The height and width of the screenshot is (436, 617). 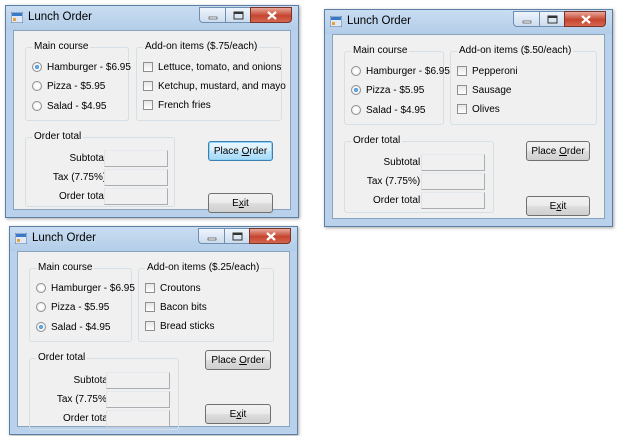 What do you see at coordinates (246, 203) in the screenshot?
I see `button-label: it` at bounding box center [246, 203].